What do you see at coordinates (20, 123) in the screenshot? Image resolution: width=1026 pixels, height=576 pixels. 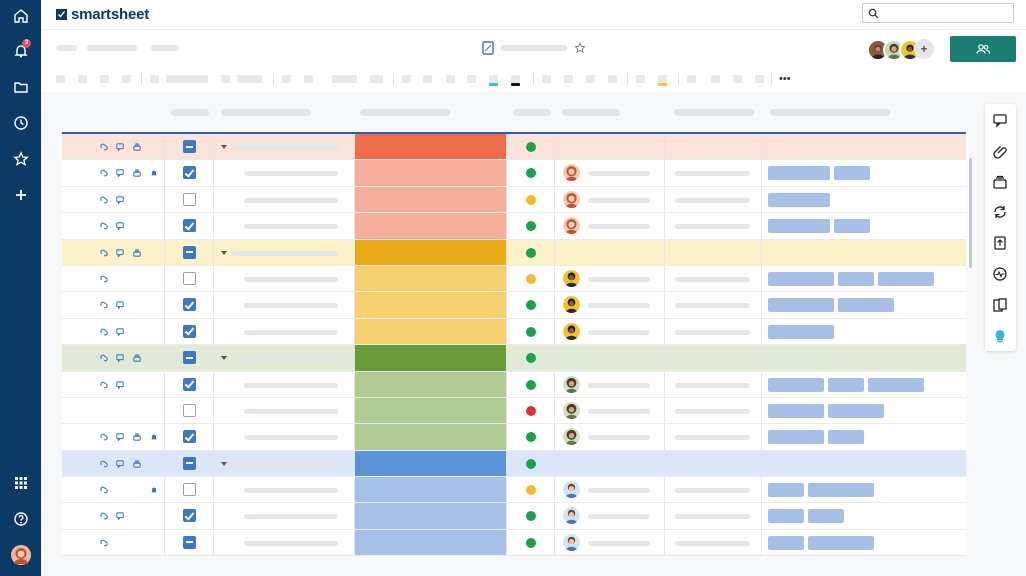 I see `clock-icon` at bounding box center [20, 123].